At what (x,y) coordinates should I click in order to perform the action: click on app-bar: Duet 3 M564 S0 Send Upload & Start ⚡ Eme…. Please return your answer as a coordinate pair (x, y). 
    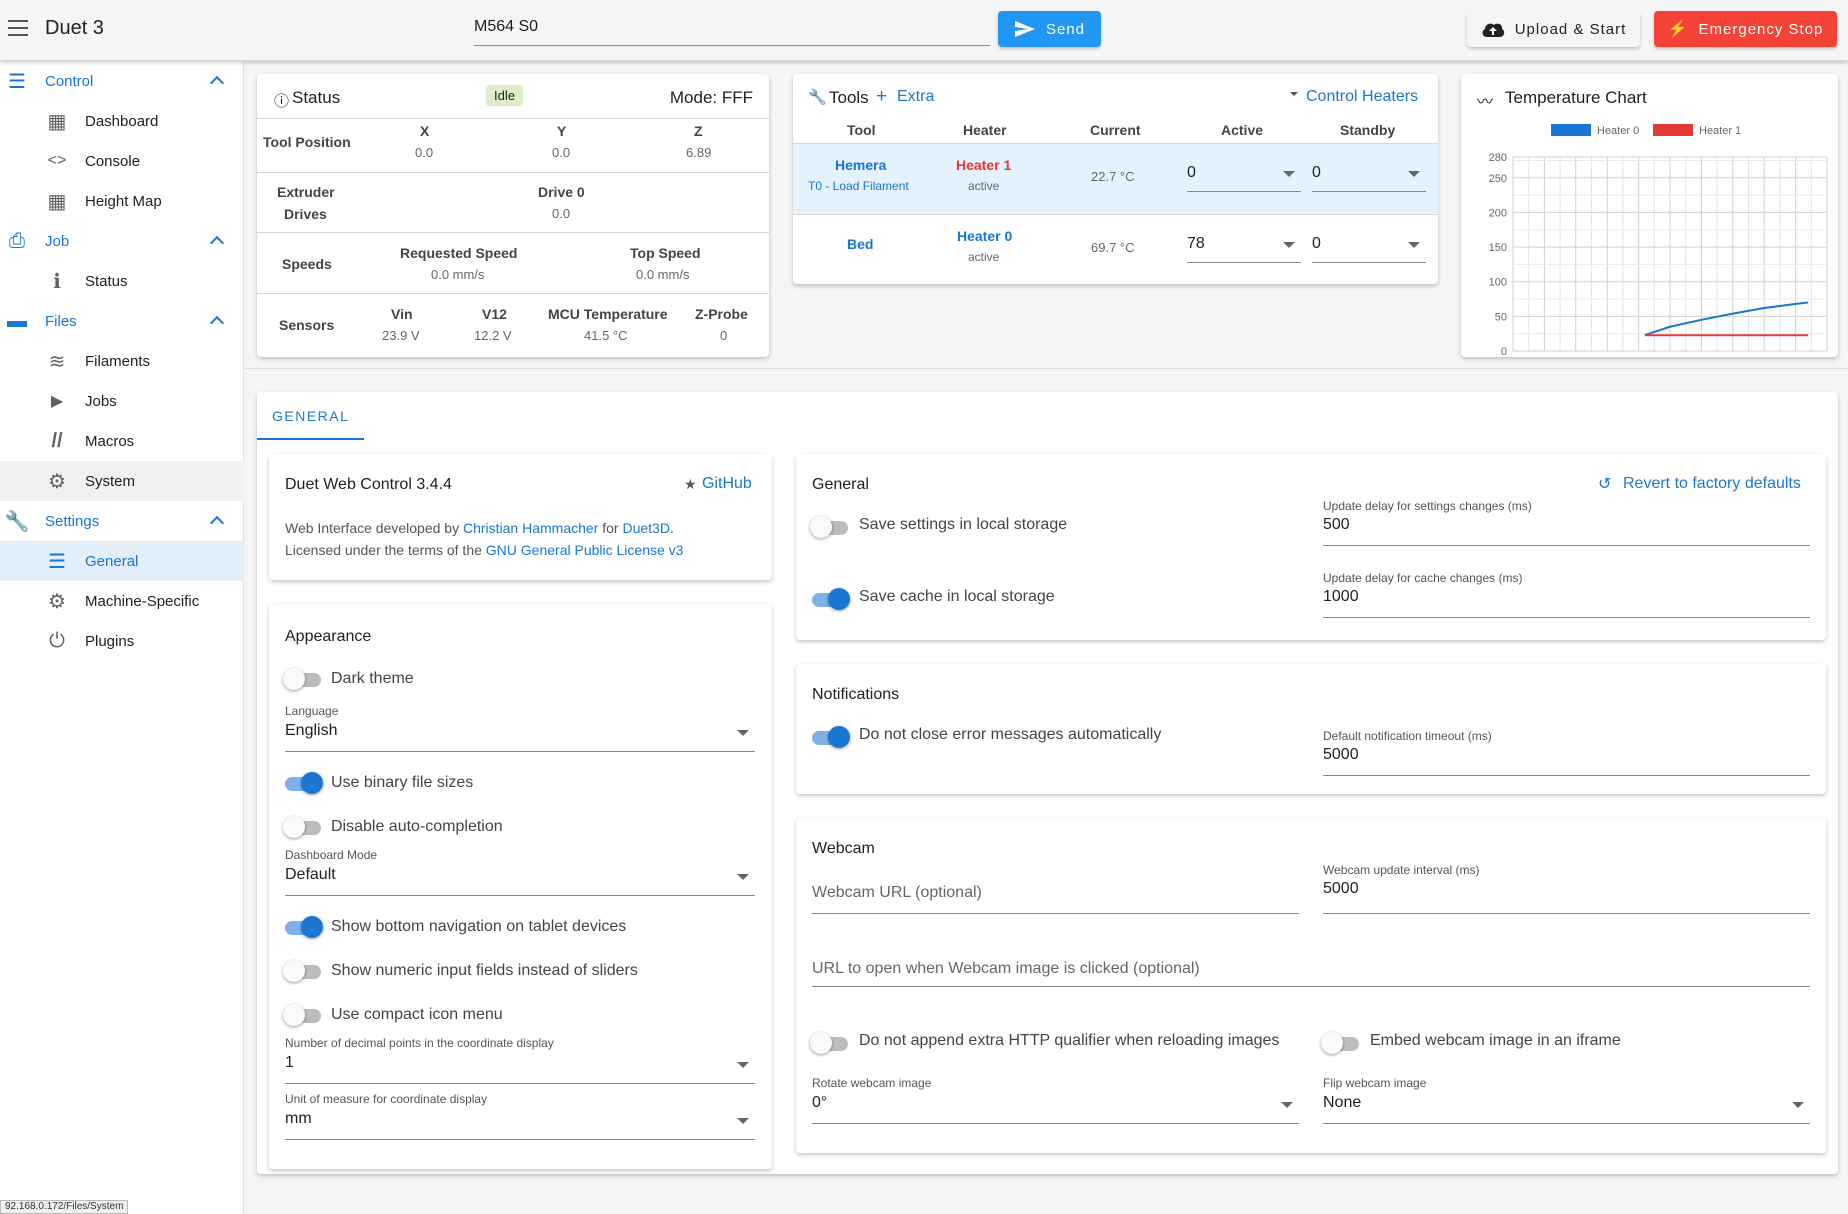
    Looking at the image, I should click on (924, 30).